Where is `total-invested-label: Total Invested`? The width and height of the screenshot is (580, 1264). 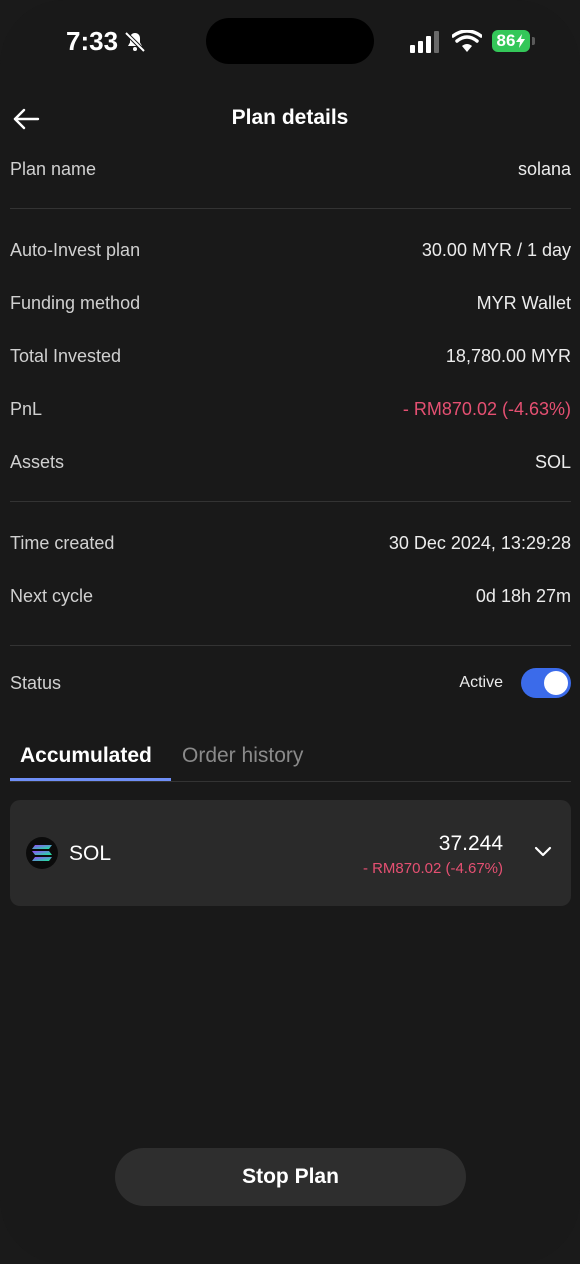 total-invested-label: Total Invested is located at coordinates (66, 355).